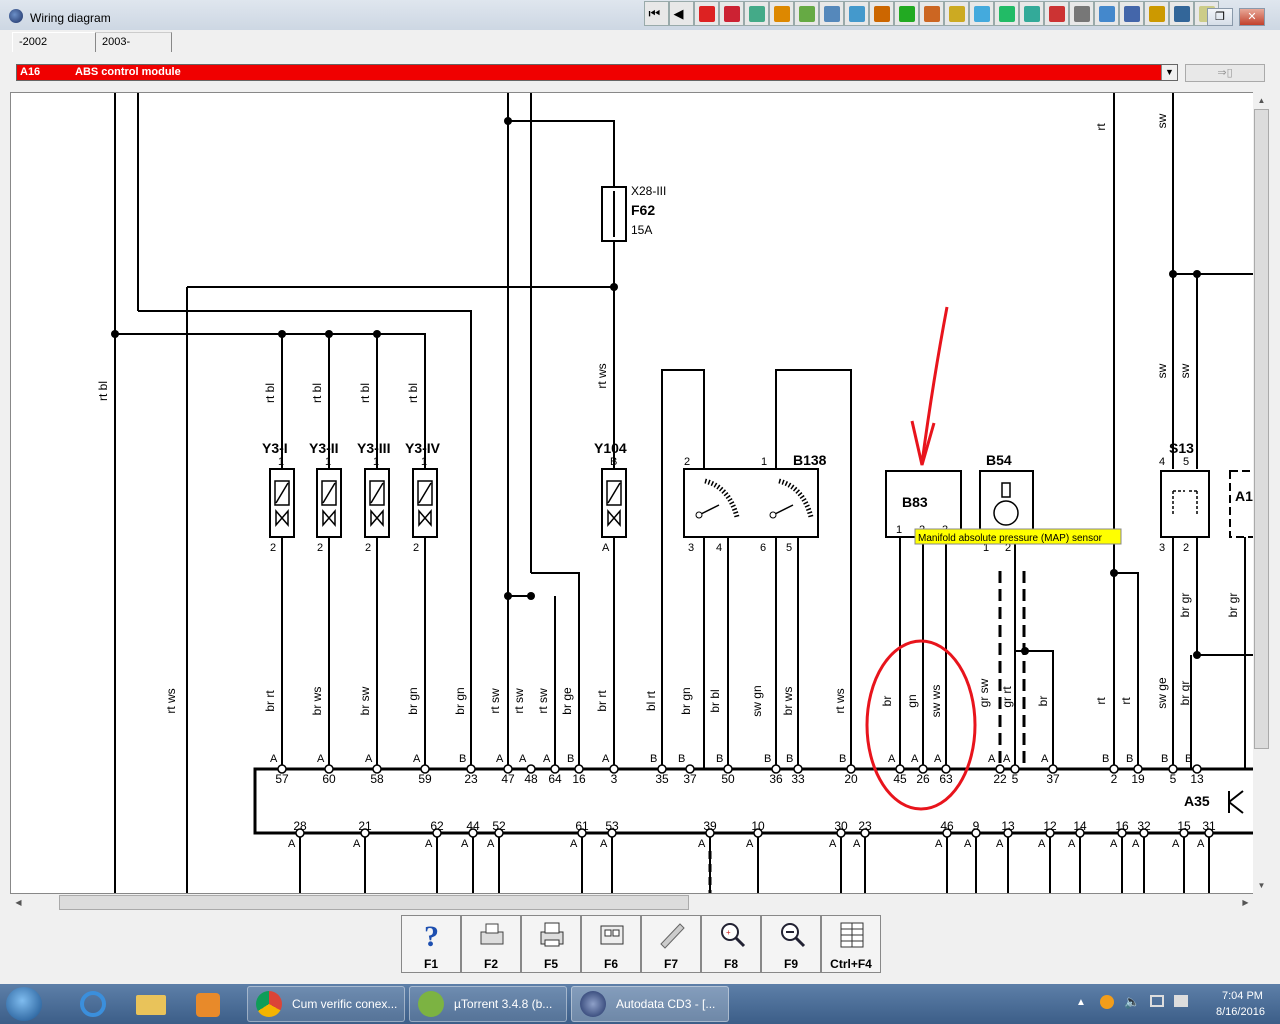  What do you see at coordinates (24, 1004) in the screenshot?
I see `start-button` at bounding box center [24, 1004].